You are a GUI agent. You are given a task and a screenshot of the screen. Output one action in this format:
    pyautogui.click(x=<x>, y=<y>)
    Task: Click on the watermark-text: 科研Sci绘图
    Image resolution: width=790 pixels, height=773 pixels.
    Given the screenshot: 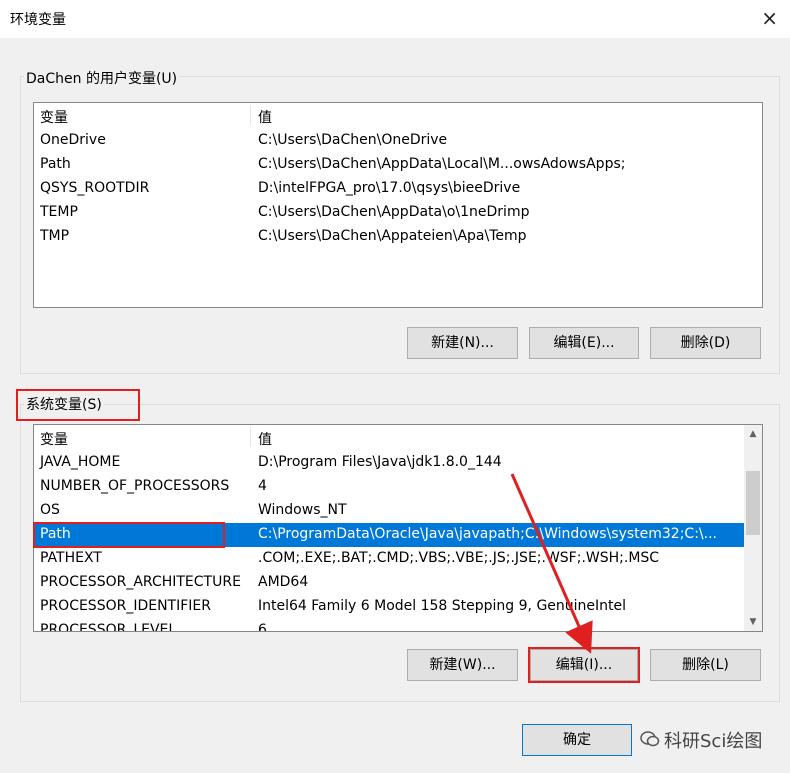 What is the action you would take?
    pyautogui.click(x=713, y=741)
    